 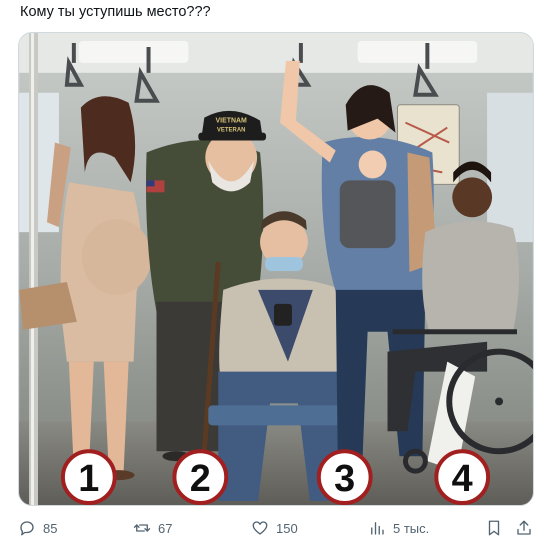 What do you see at coordinates (377, 528) in the screenshot?
I see `views-icon` at bounding box center [377, 528].